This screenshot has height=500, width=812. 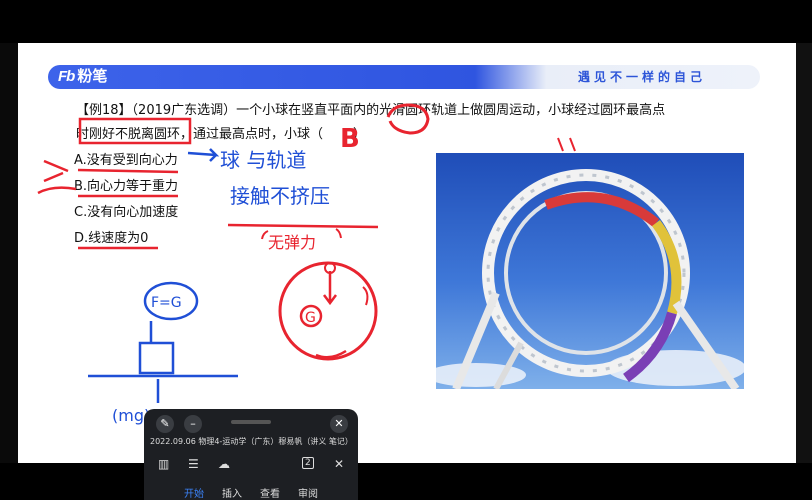 What do you see at coordinates (232, 492) in the screenshot?
I see `tab-insert: 插入` at bounding box center [232, 492].